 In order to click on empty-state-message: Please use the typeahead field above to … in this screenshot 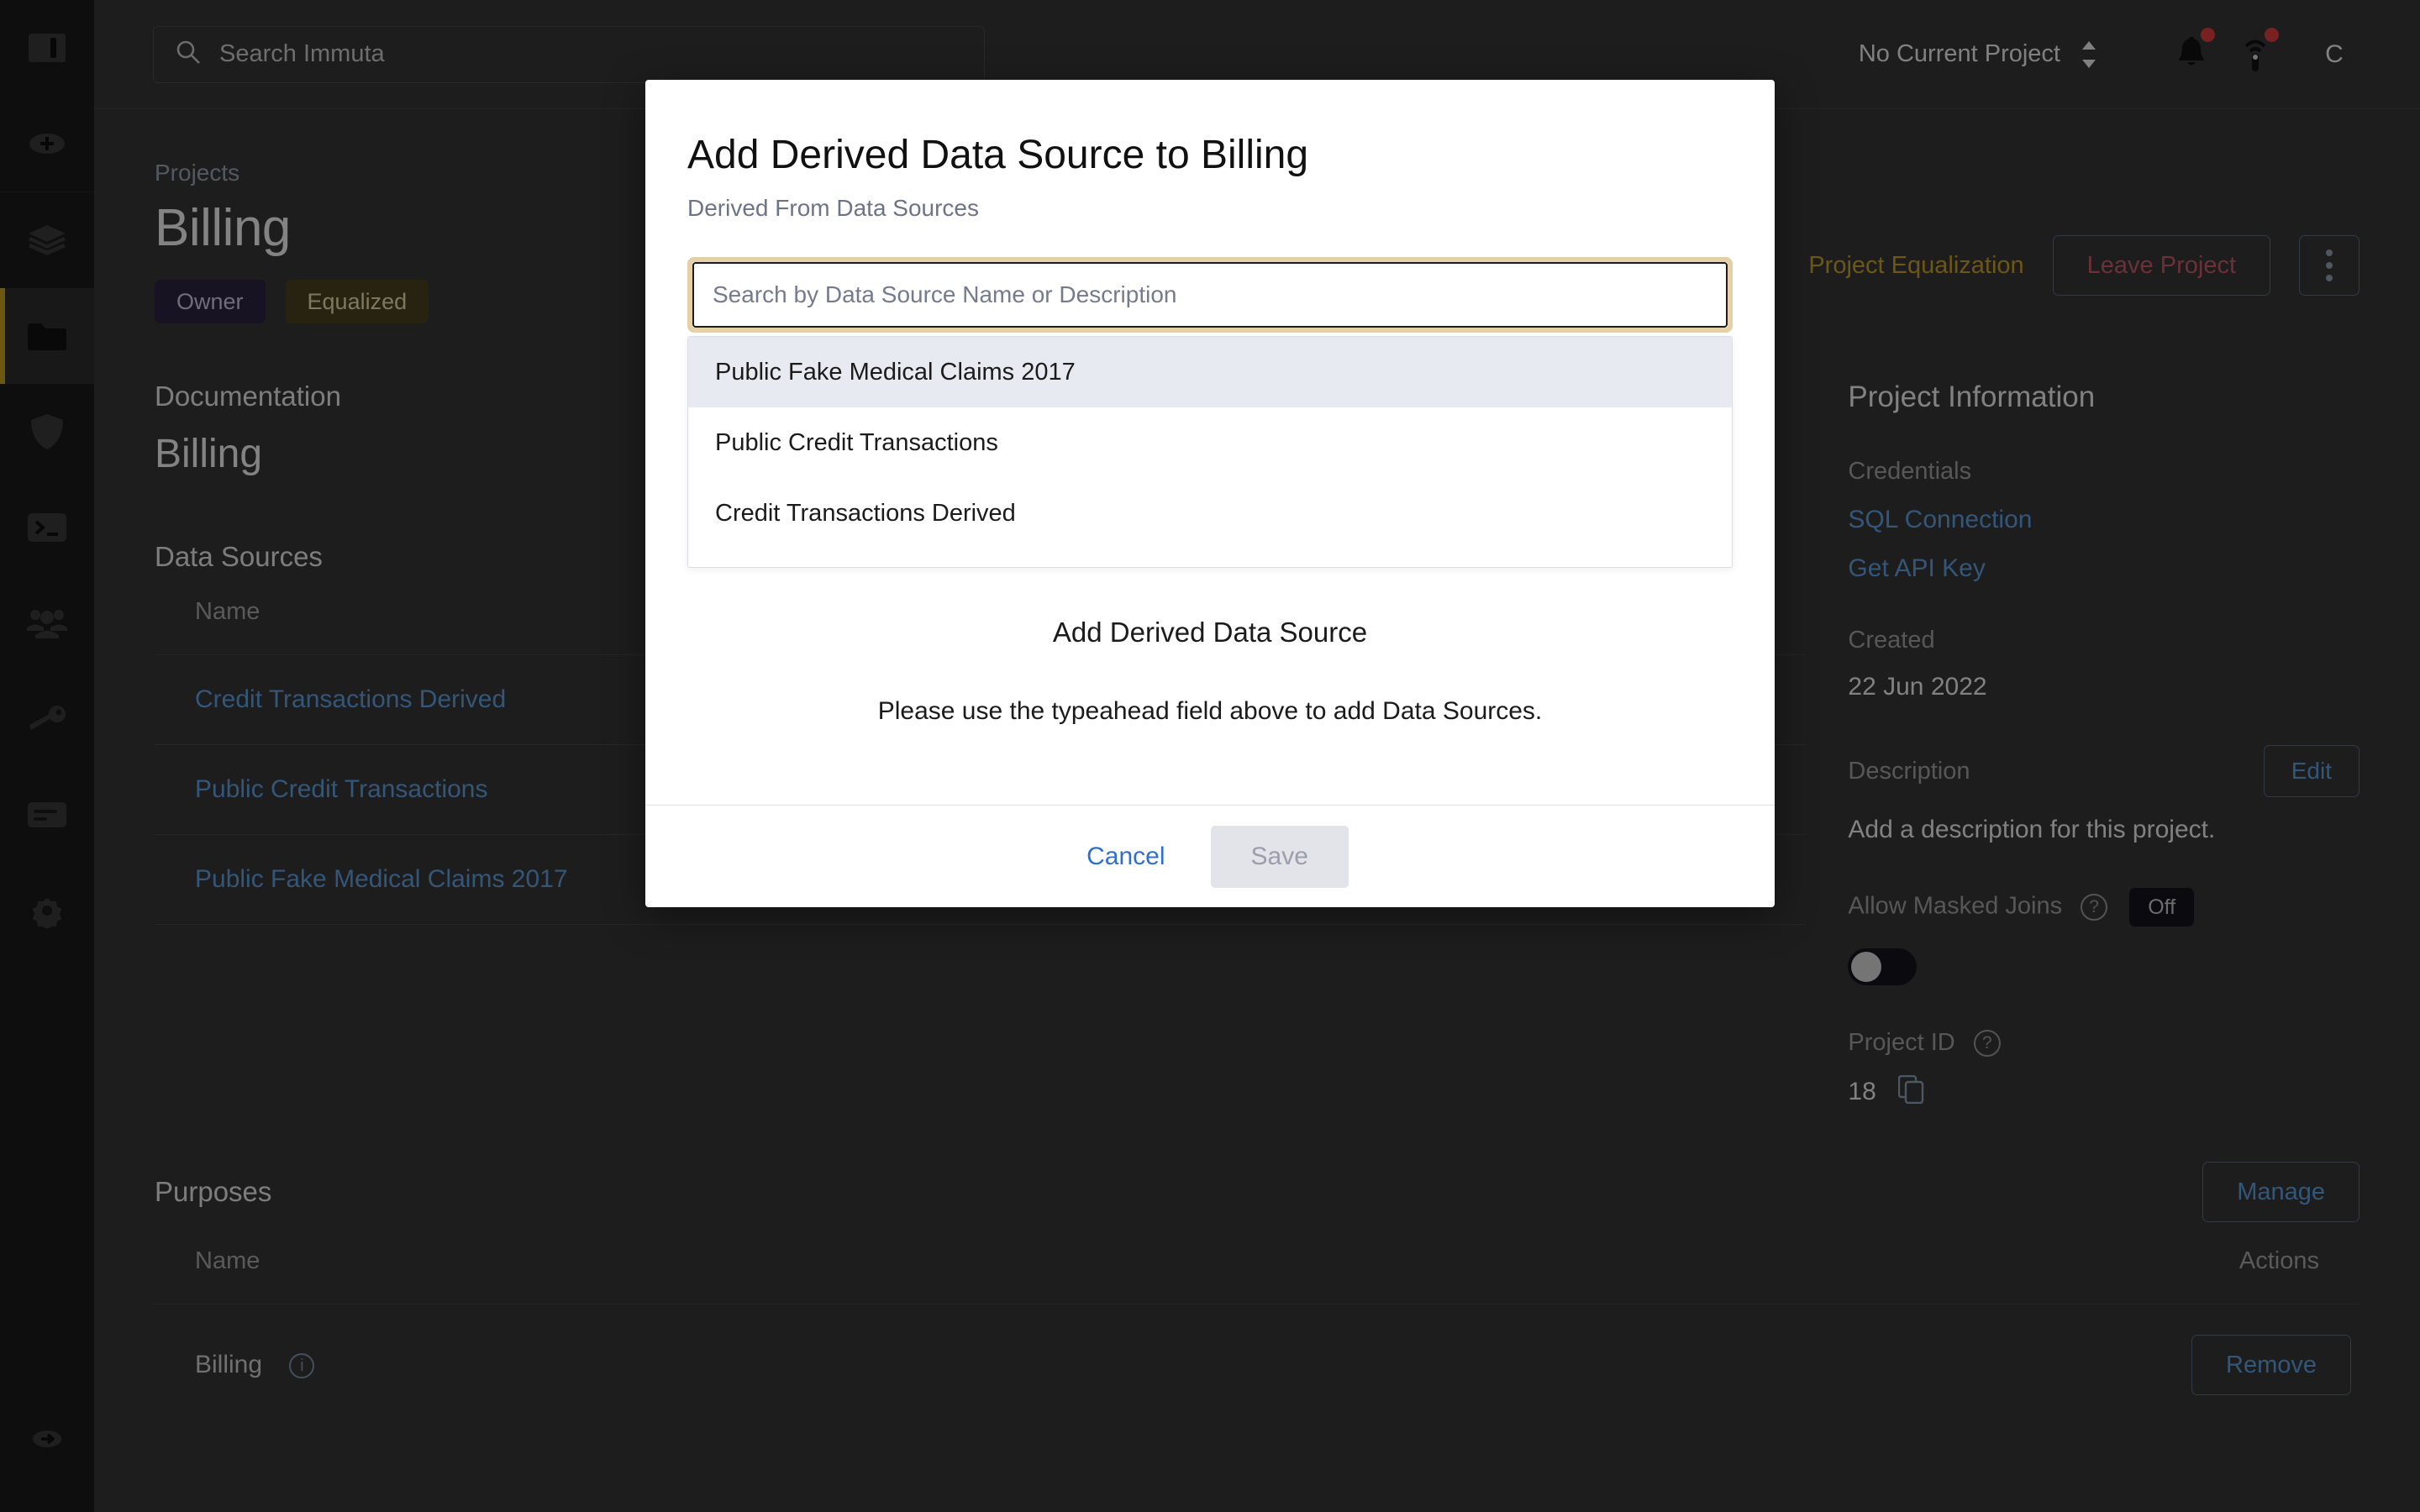, I will do `click(1210, 711)`.